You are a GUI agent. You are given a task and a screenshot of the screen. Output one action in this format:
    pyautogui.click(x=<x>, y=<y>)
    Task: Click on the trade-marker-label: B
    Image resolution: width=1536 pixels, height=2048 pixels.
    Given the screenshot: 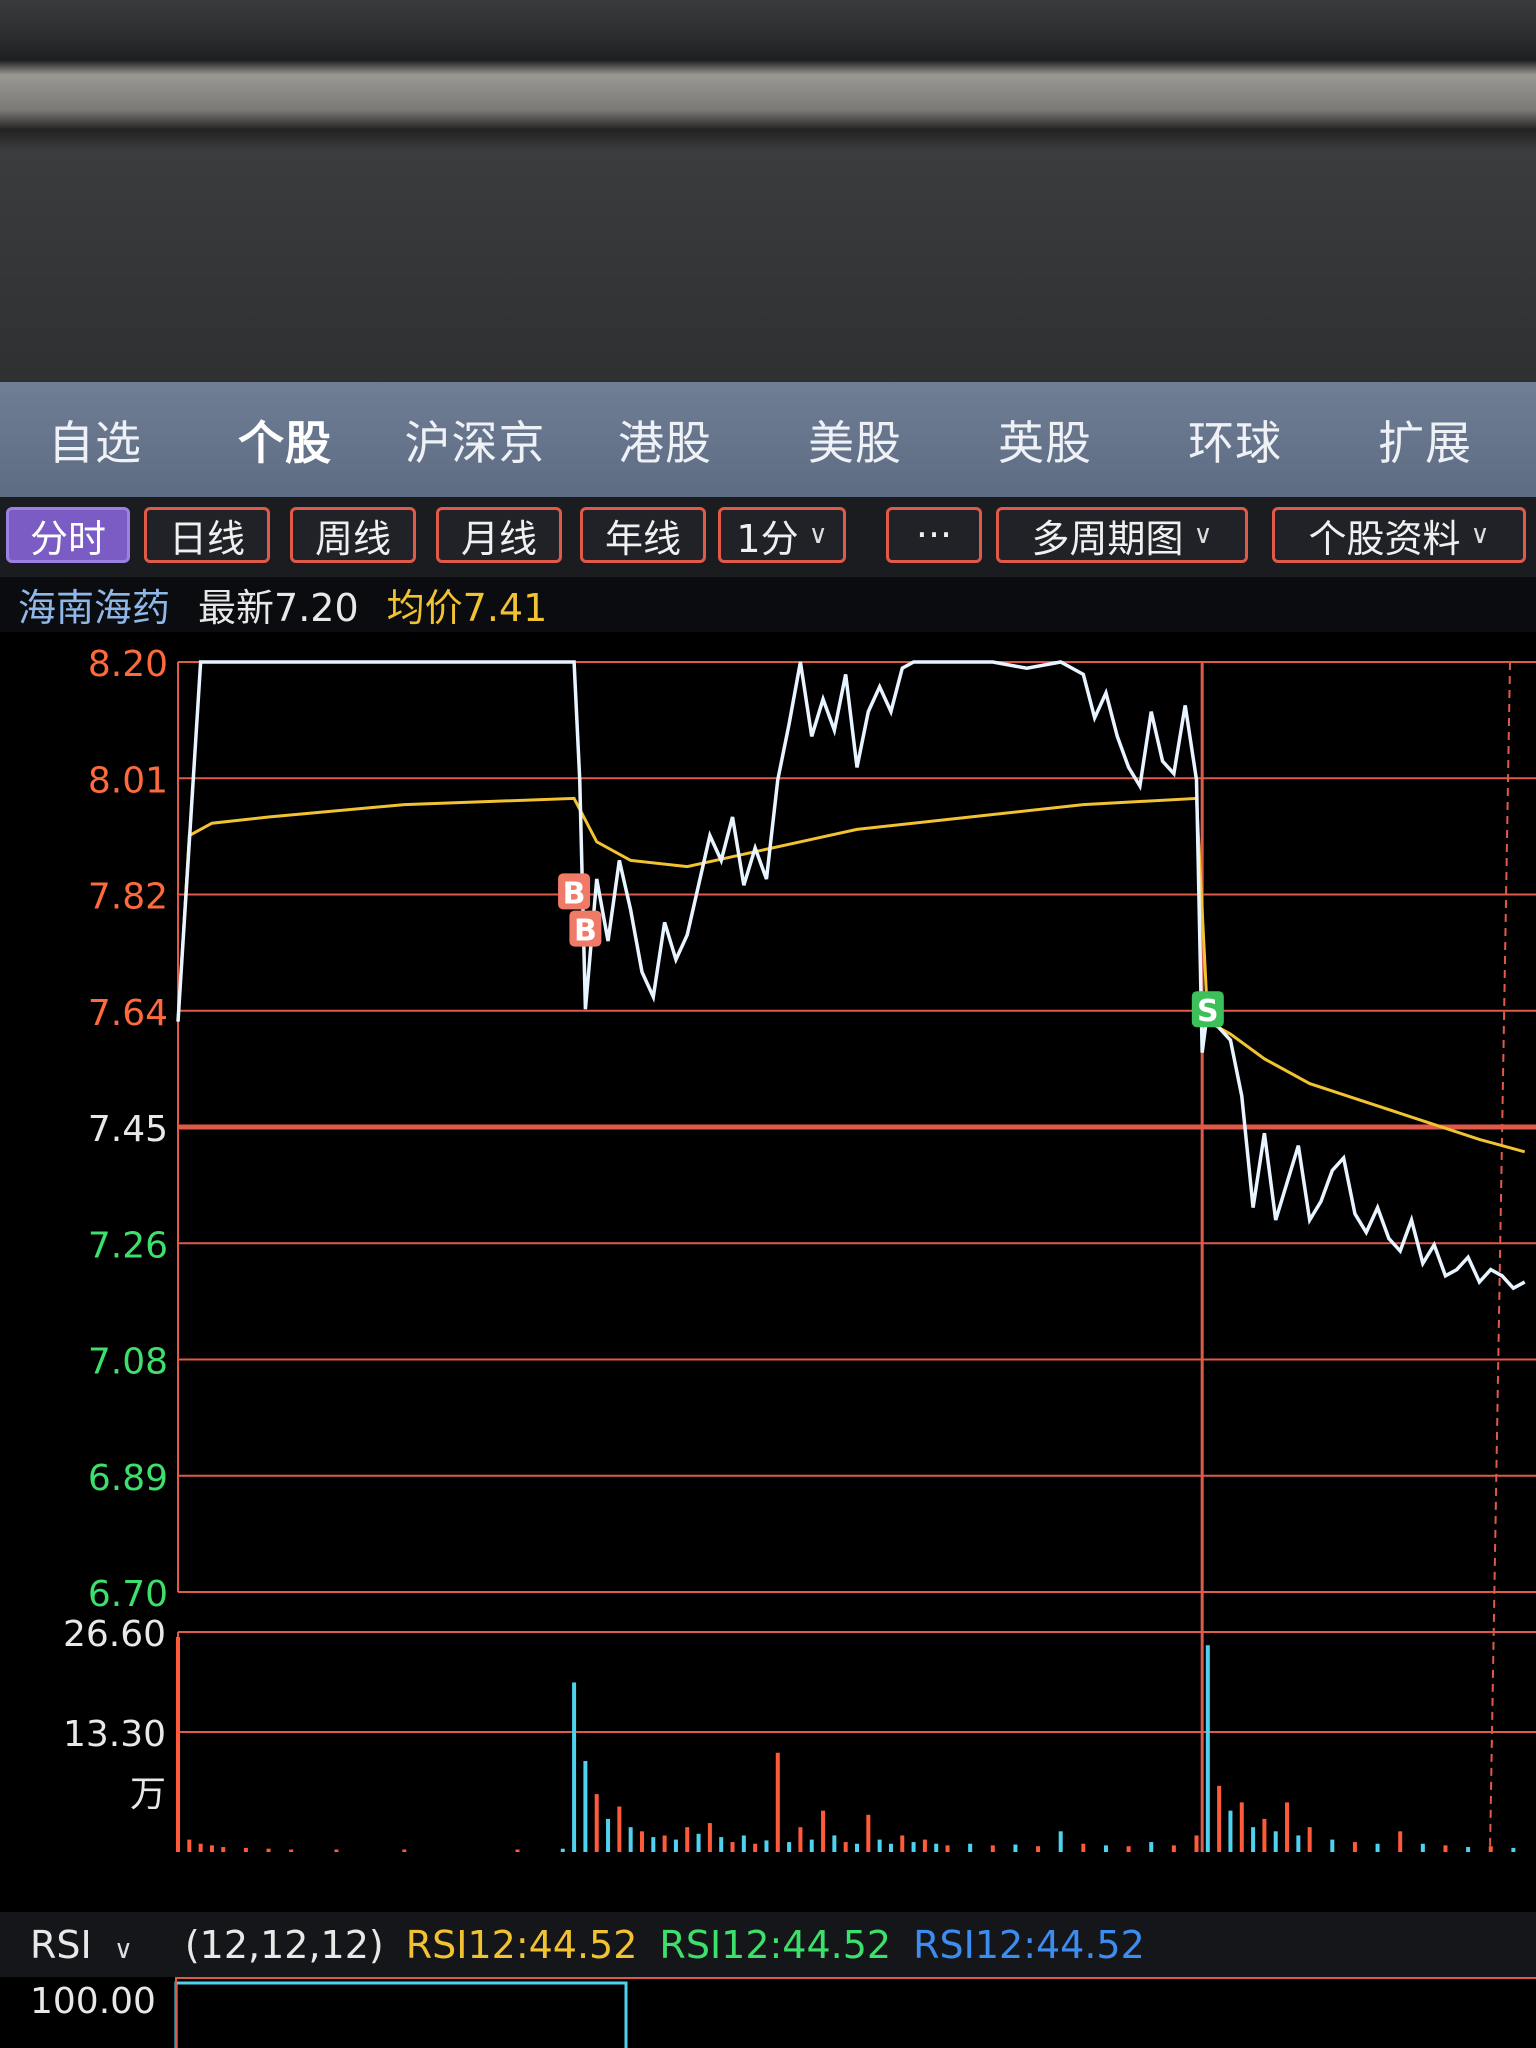 What is the action you would take?
    pyautogui.click(x=574, y=893)
    